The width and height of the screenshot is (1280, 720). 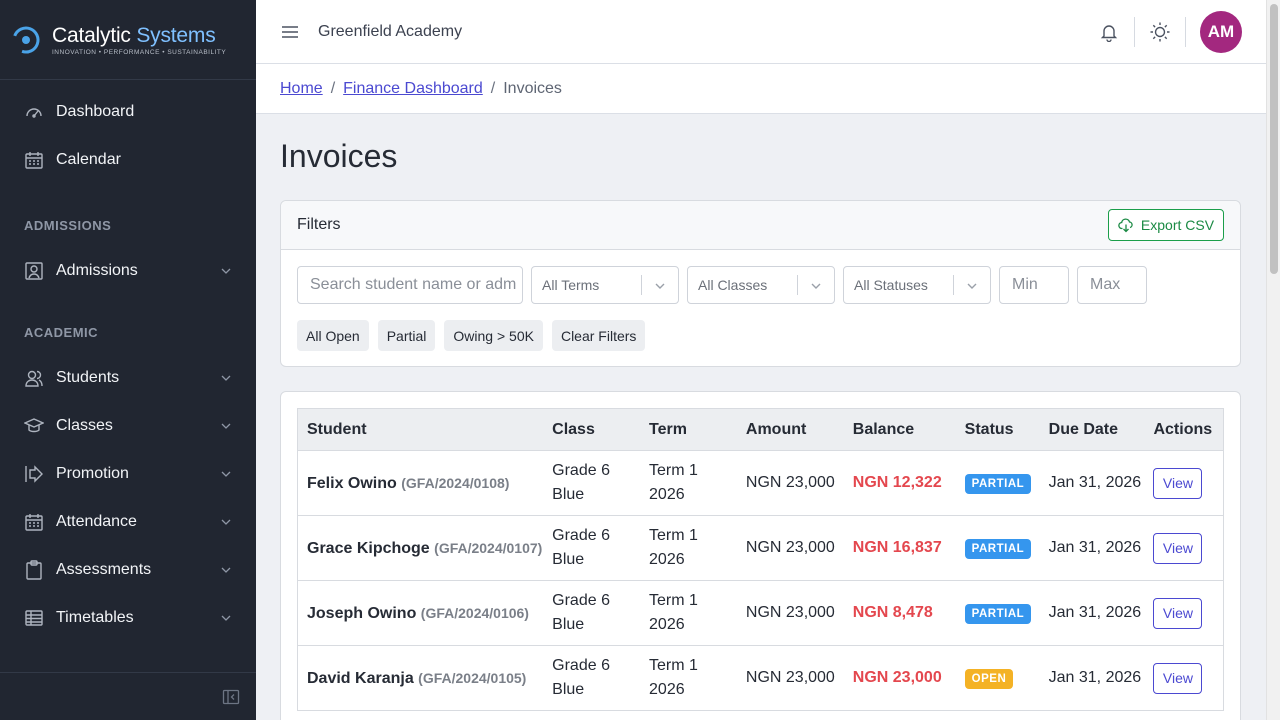 I want to click on column-header: Student, so click(x=420, y=429).